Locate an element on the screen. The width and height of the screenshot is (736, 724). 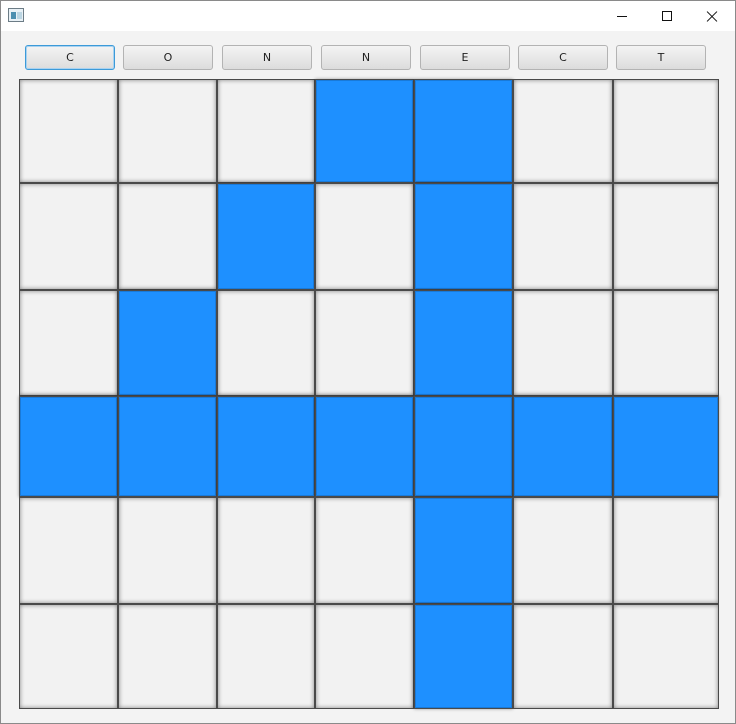
close-icon is located at coordinates (712, 16).